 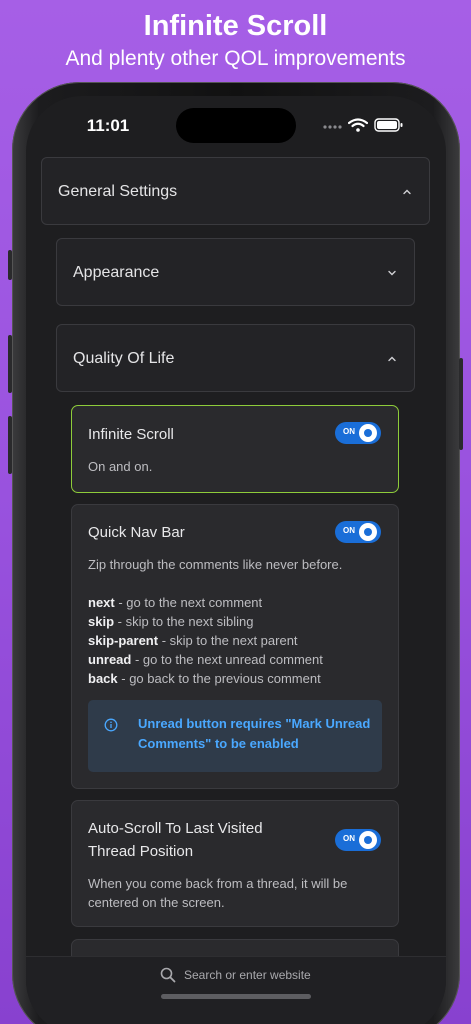 What do you see at coordinates (131, 434) in the screenshot?
I see `infinite-scroll-title: Infinite Scroll` at bounding box center [131, 434].